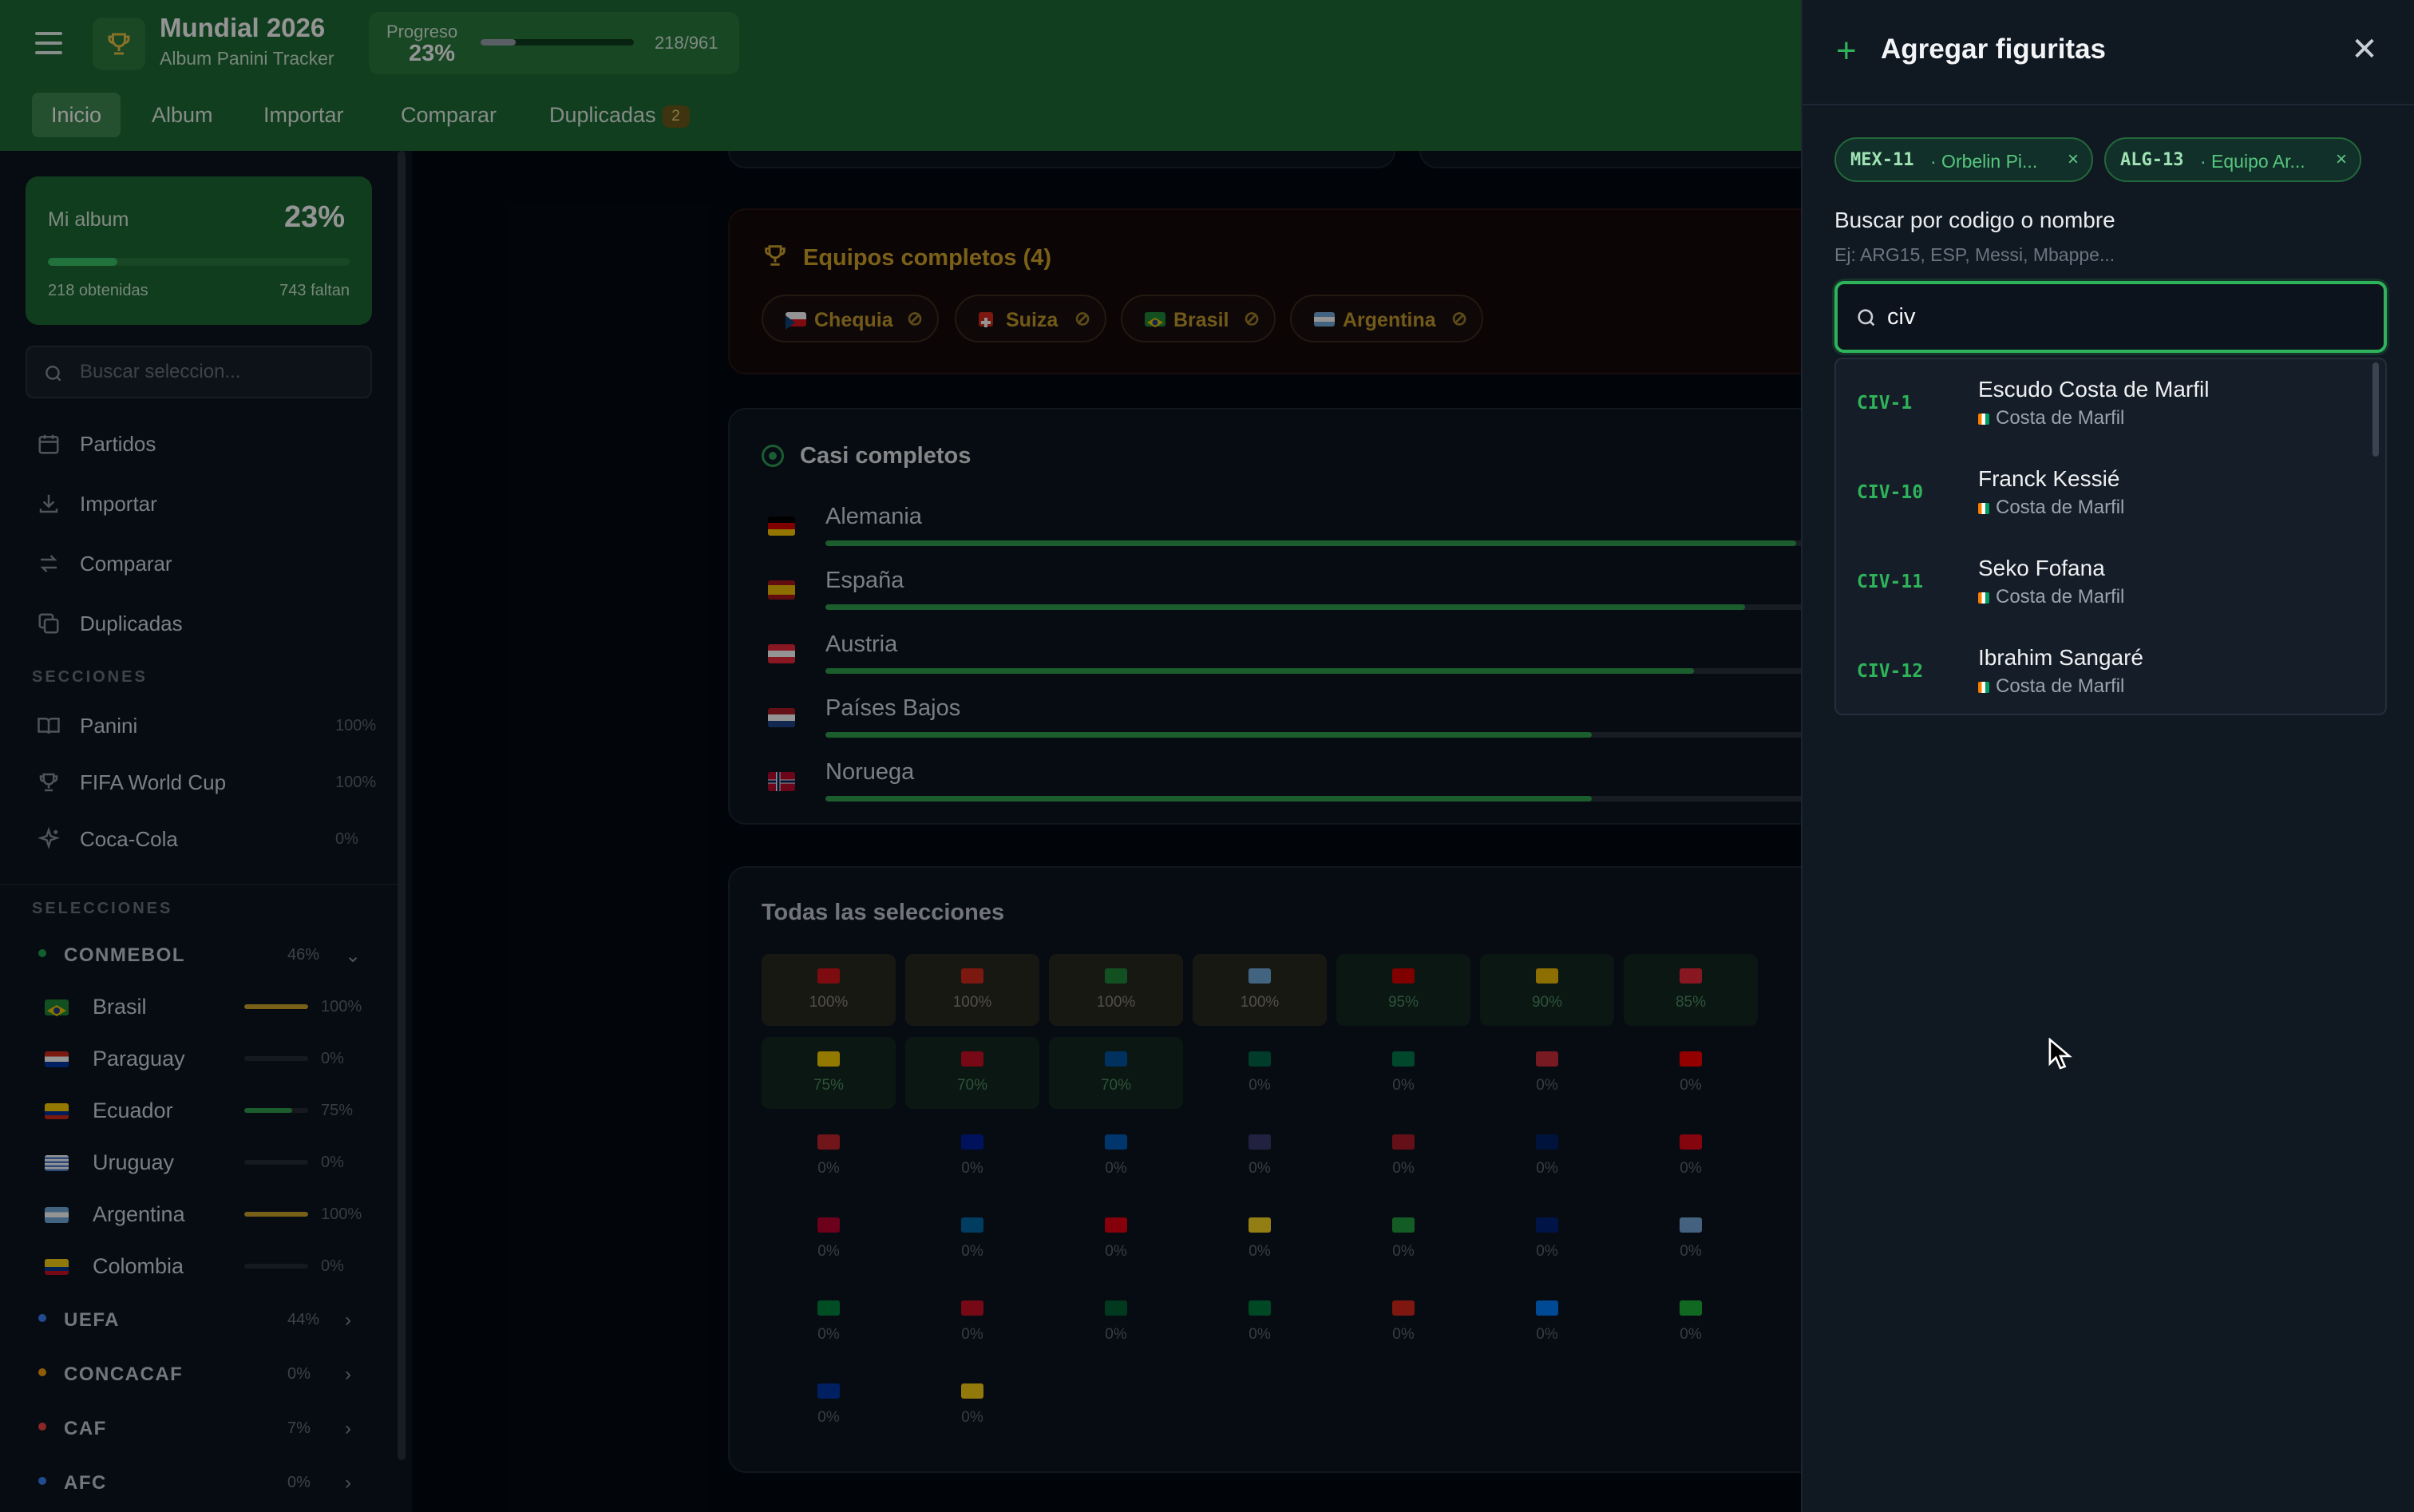 Image resolution: width=2414 pixels, height=1512 pixels. Describe the element at coordinates (1882, 160) in the screenshot. I see `selected-sticker-code: MEX-11` at that location.